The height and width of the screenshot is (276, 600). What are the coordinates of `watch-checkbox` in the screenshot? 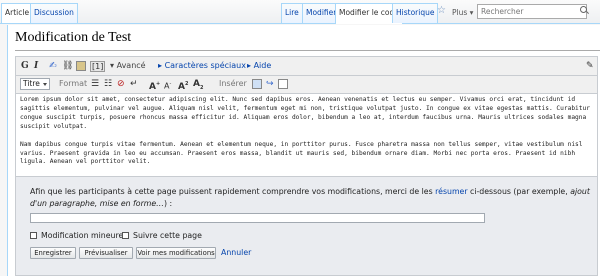 It's located at (125, 235).